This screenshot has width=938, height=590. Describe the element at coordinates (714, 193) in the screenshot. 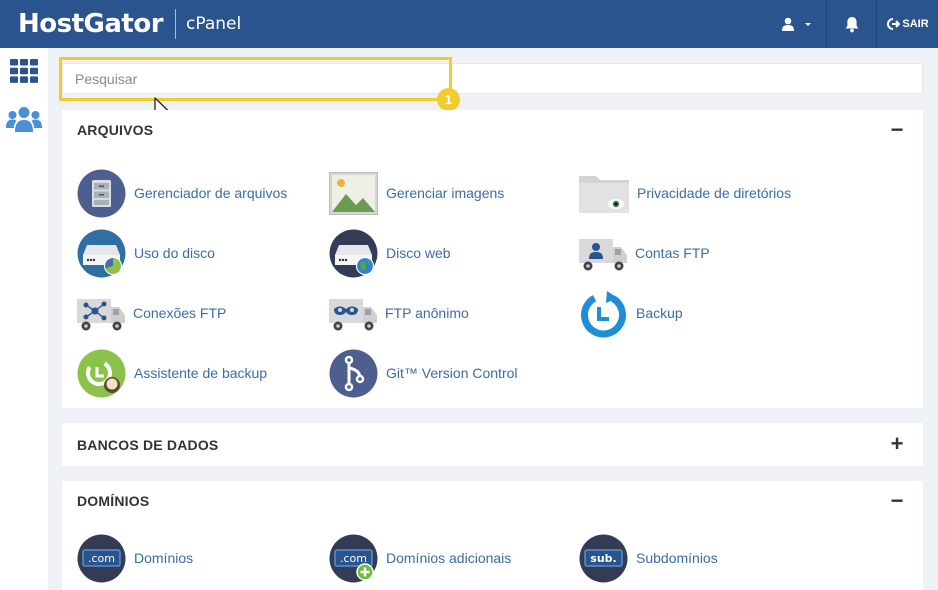

I see `directory-privacy-label: Privacidade de diretórios` at that location.